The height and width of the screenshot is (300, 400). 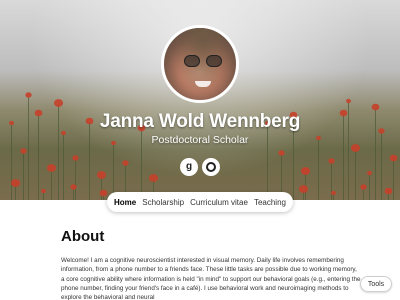 I want to click on google-scholar-glyph: g, so click(x=189, y=166).